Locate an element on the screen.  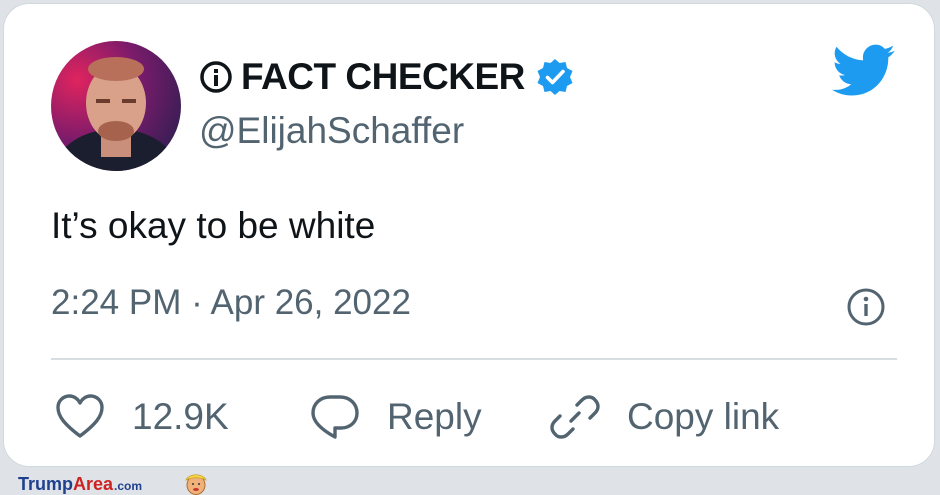
author-name-row: FACT CHECKER is located at coordinates (387, 77).